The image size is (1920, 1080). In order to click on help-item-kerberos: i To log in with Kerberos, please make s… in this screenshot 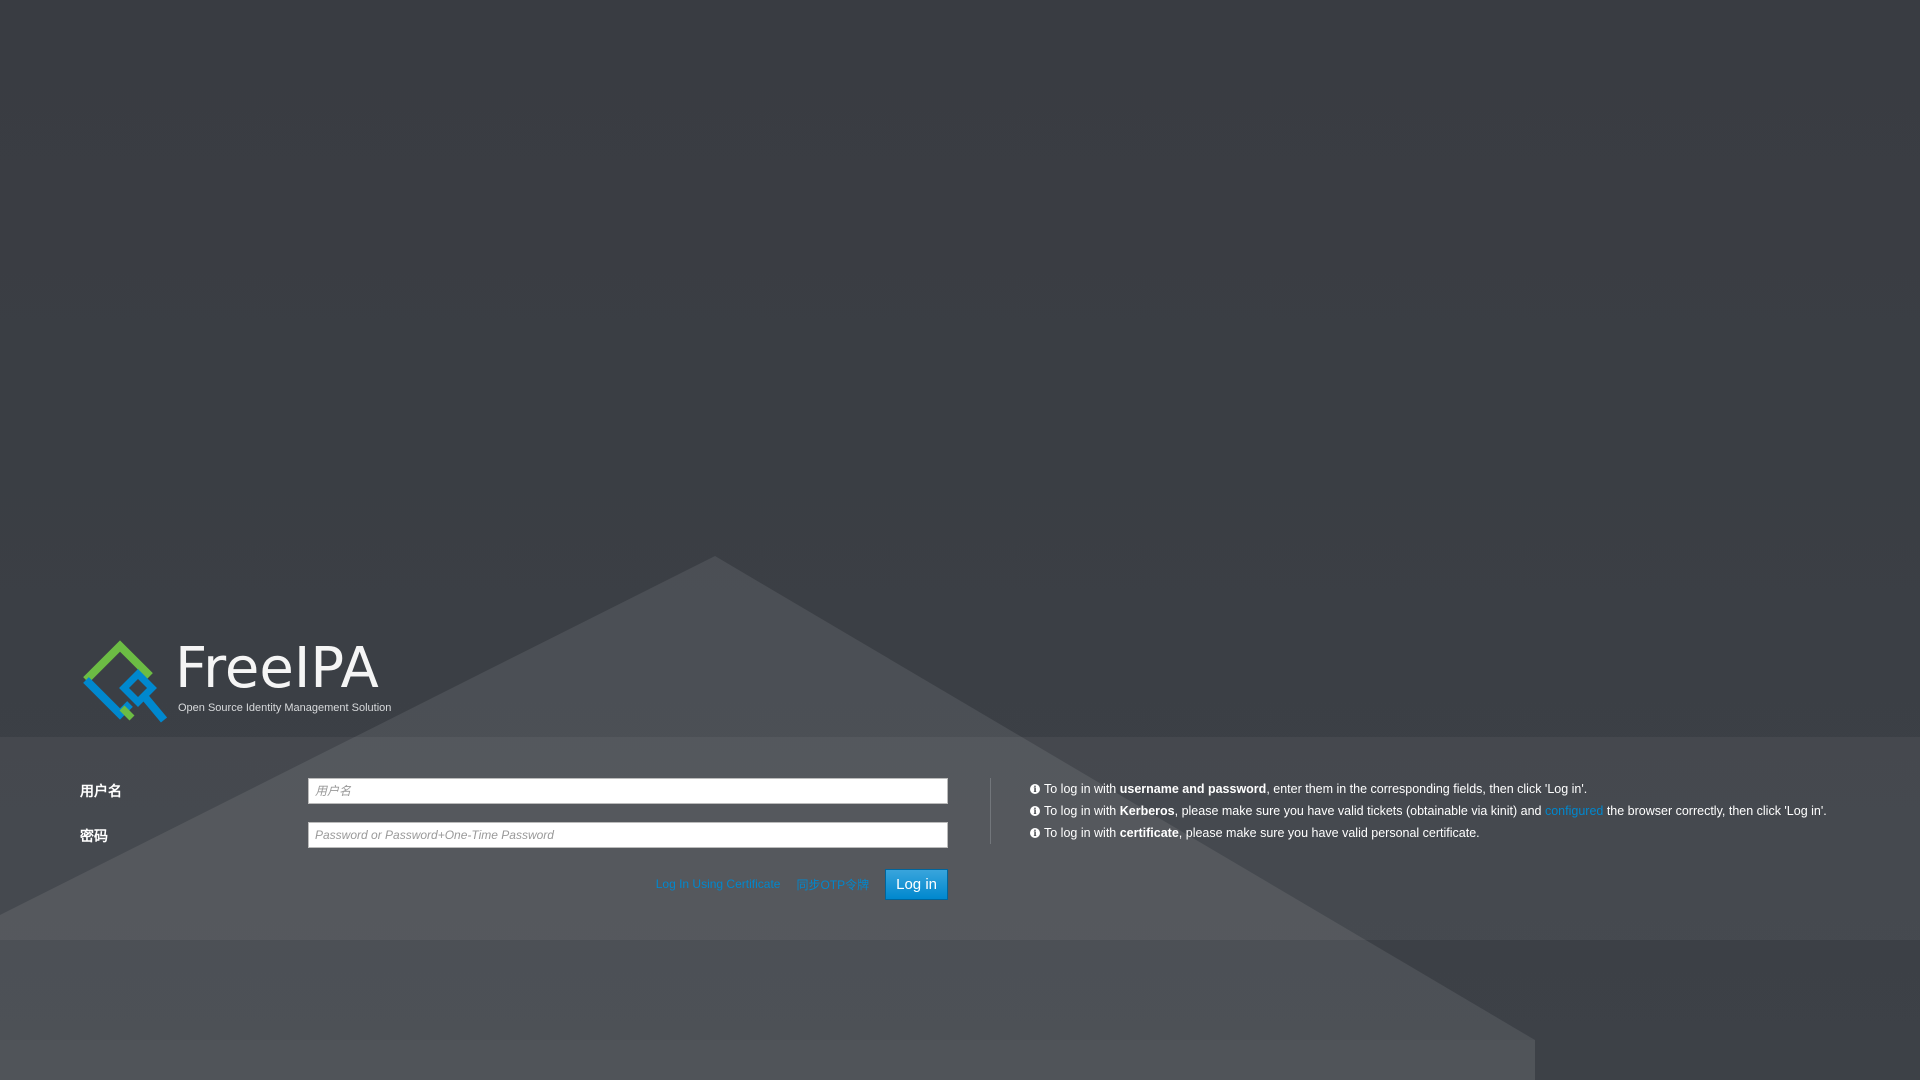, I will do `click(1470, 811)`.